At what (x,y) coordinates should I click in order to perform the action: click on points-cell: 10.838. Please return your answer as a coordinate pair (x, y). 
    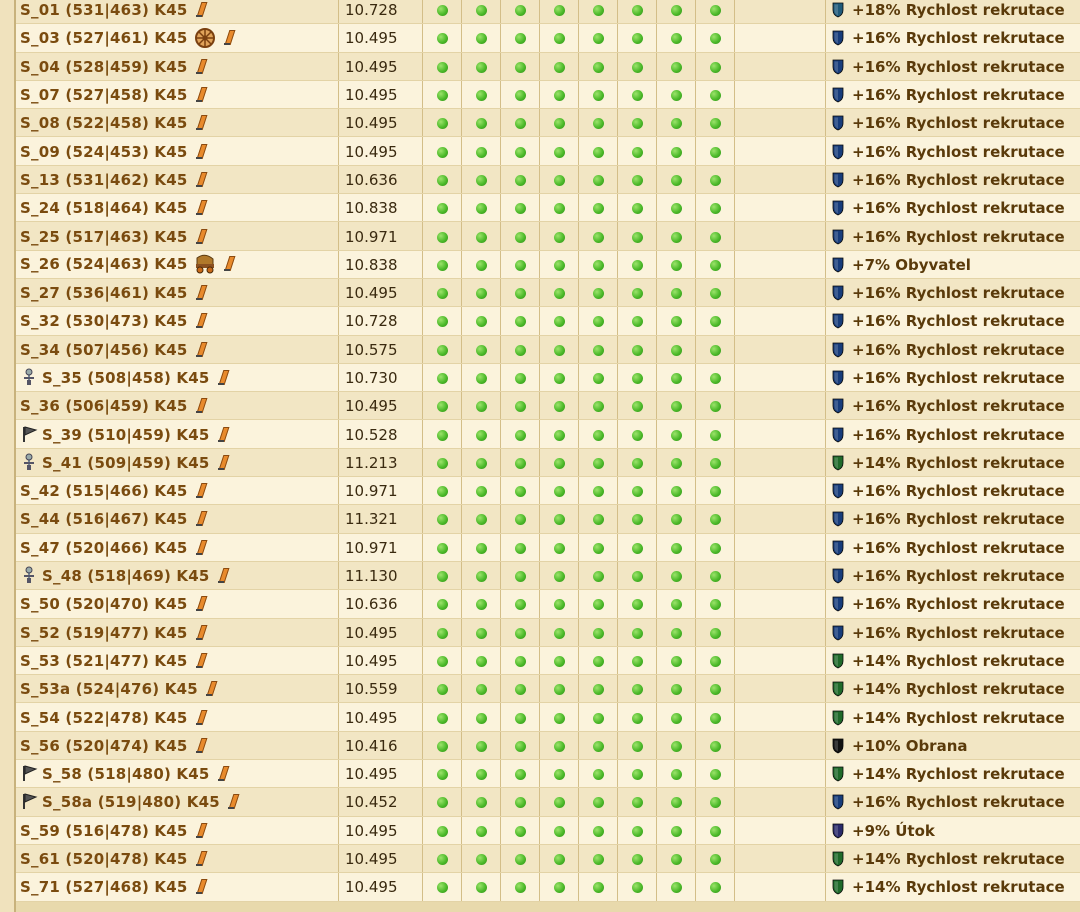
    Looking at the image, I should click on (380, 264).